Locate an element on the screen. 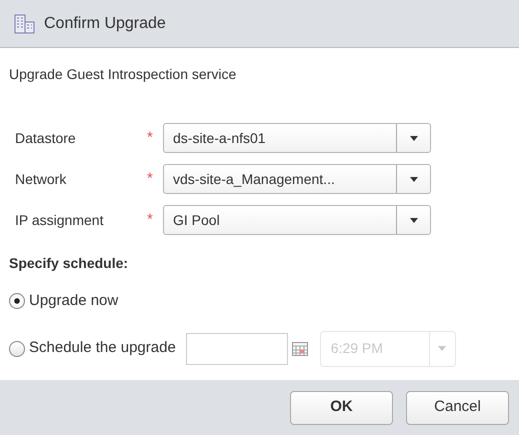  dropdown-field: ds-site-a-nfs01 is located at coordinates (297, 138).